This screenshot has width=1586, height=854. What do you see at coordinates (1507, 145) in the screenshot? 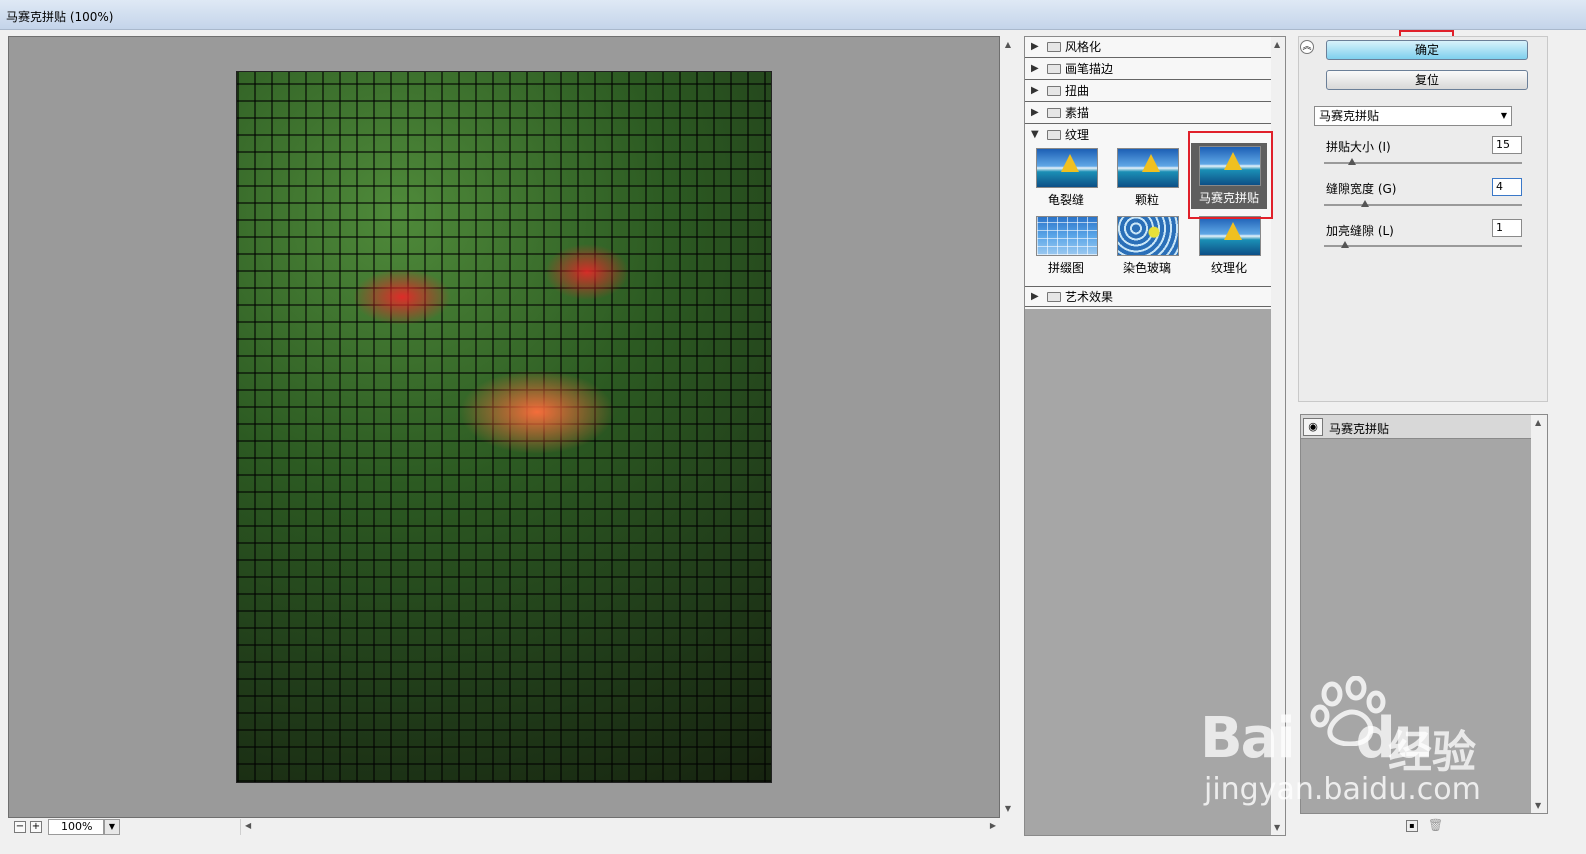
I see `tile-size-input: 15` at bounding box center [1507, 145].